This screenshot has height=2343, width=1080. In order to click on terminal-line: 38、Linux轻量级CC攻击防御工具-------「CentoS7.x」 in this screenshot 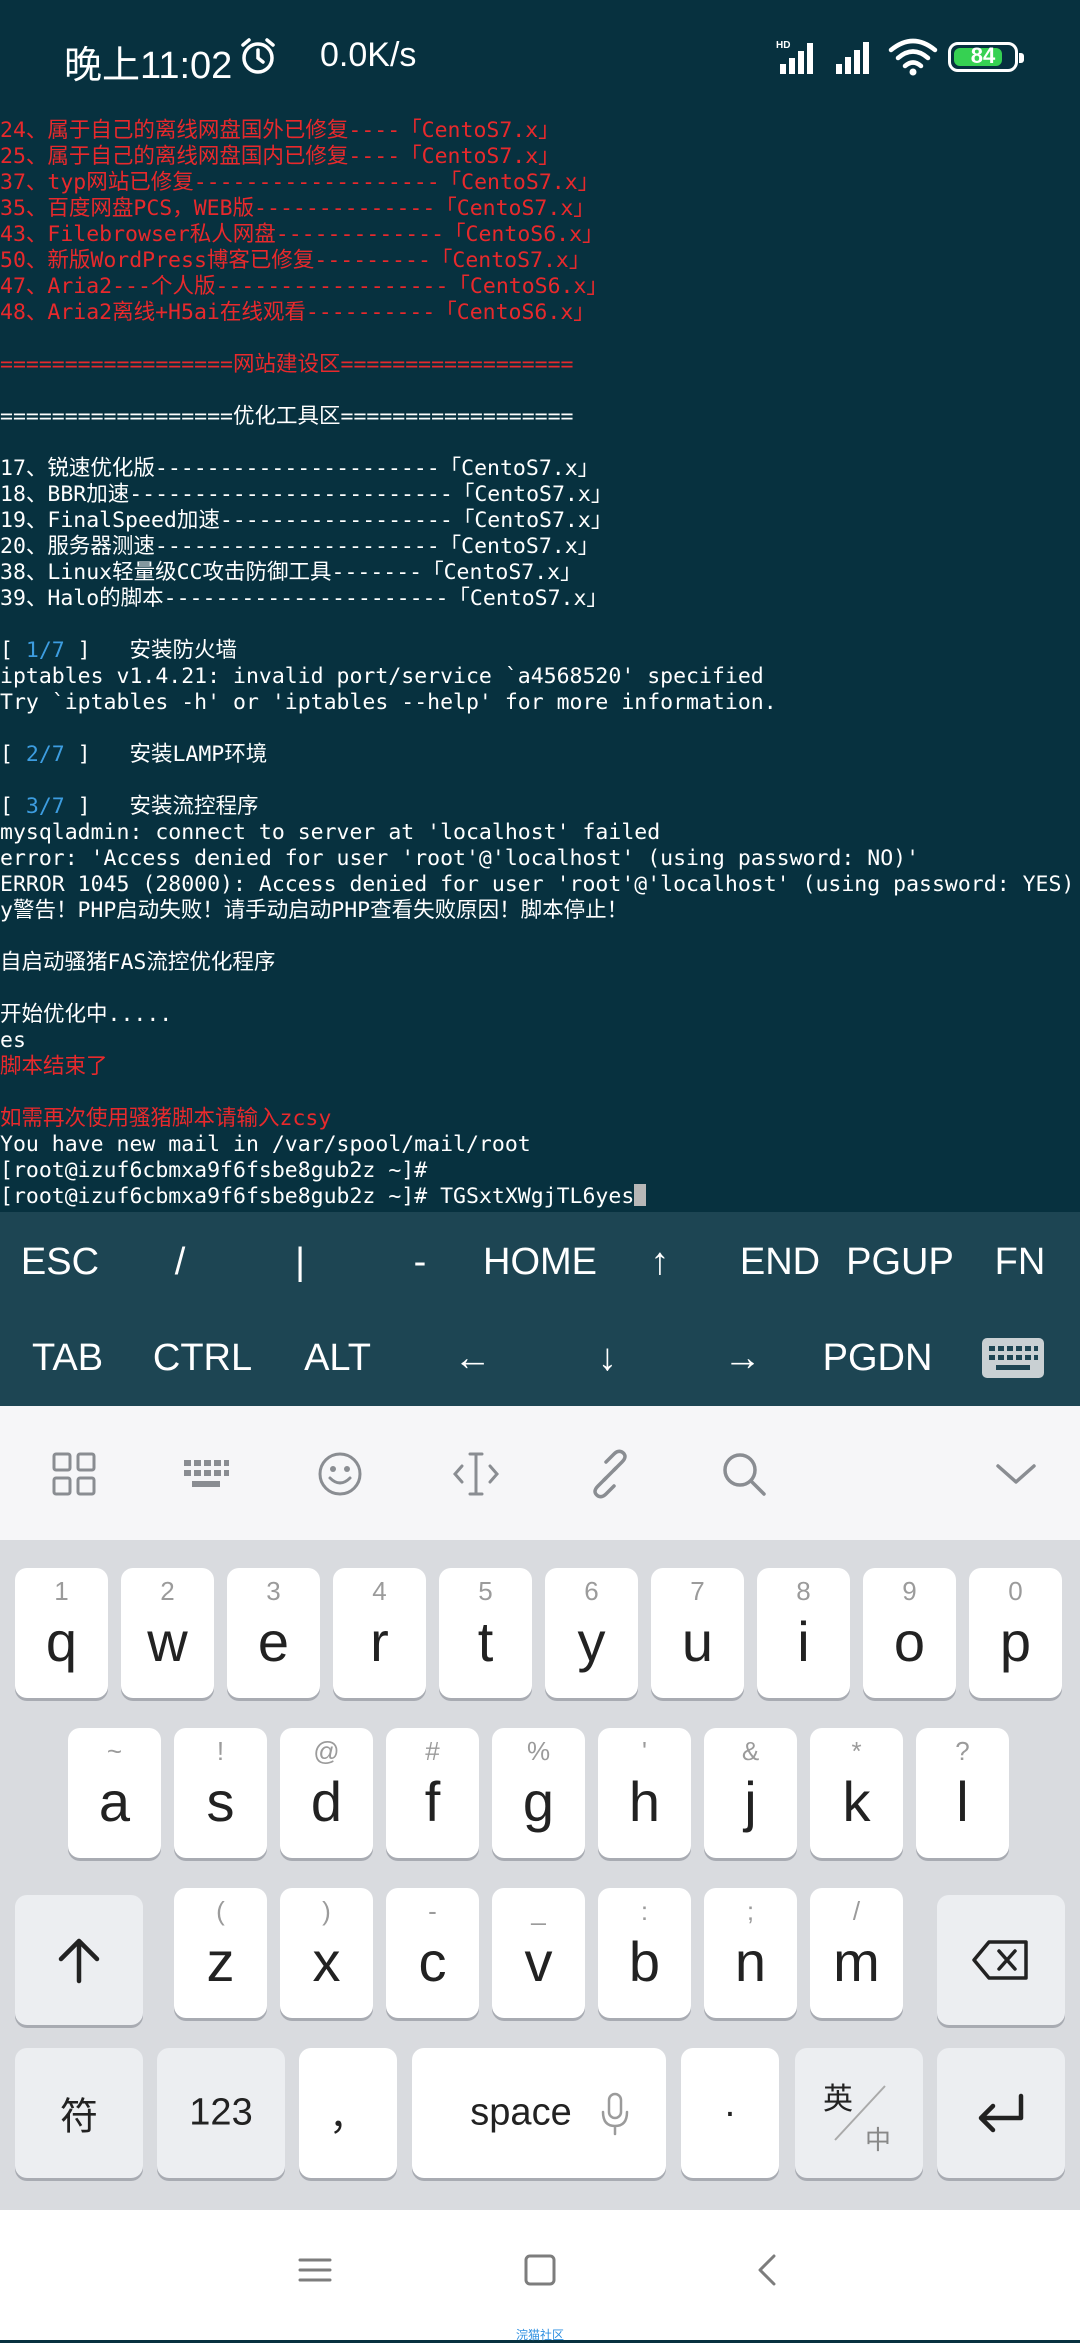, I will do `click(540, 573)`.